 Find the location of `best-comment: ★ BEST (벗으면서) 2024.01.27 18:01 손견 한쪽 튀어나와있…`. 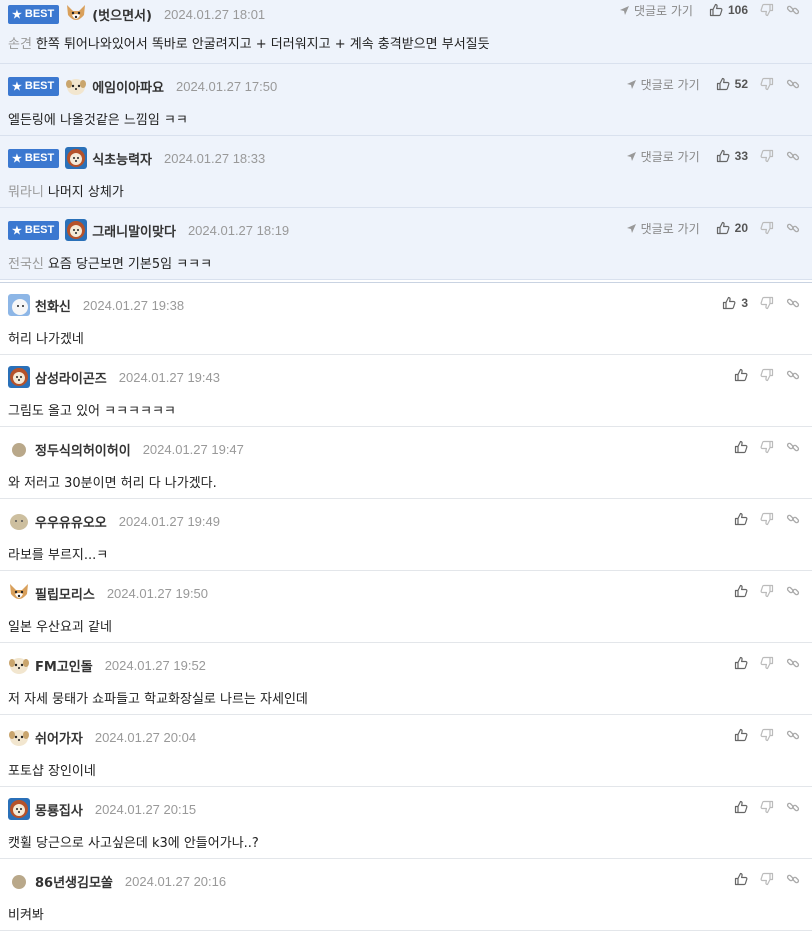

best-comment: ★ BEST (벗으면서) 2024.01.27 18:01 손견 한쪽 튀어나와있… is located at coordinates (406, 32).